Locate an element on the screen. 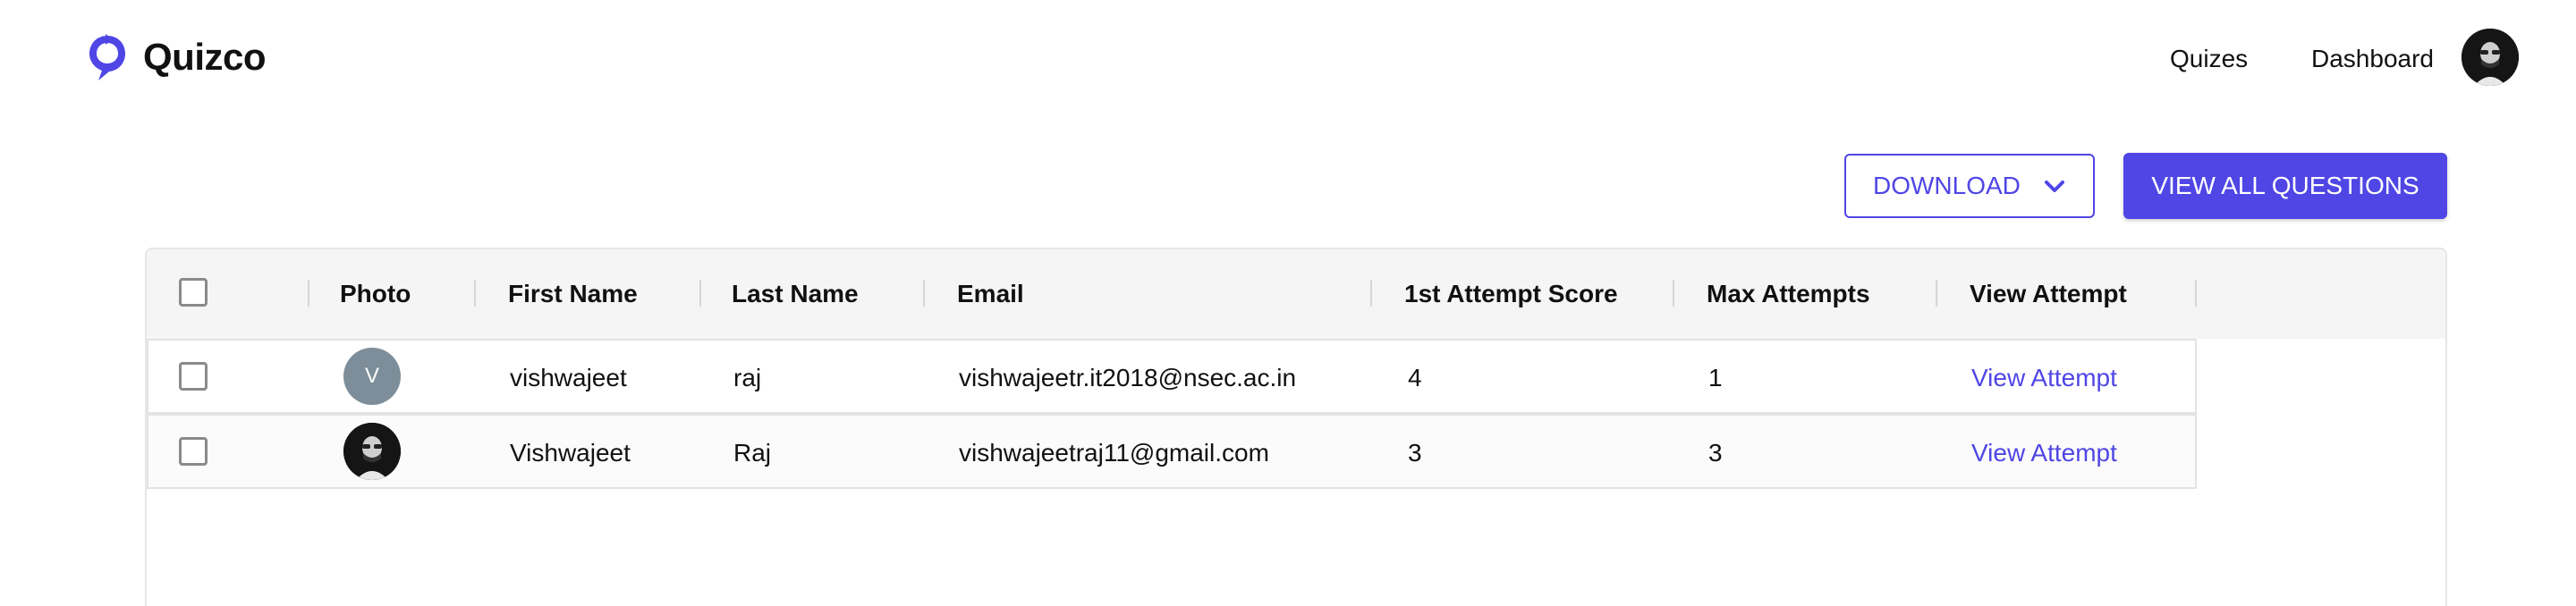 The width and height of the screenshot is (2576, 606). nav-link-quizes: Quizes is located at coordinates (2209, 59).